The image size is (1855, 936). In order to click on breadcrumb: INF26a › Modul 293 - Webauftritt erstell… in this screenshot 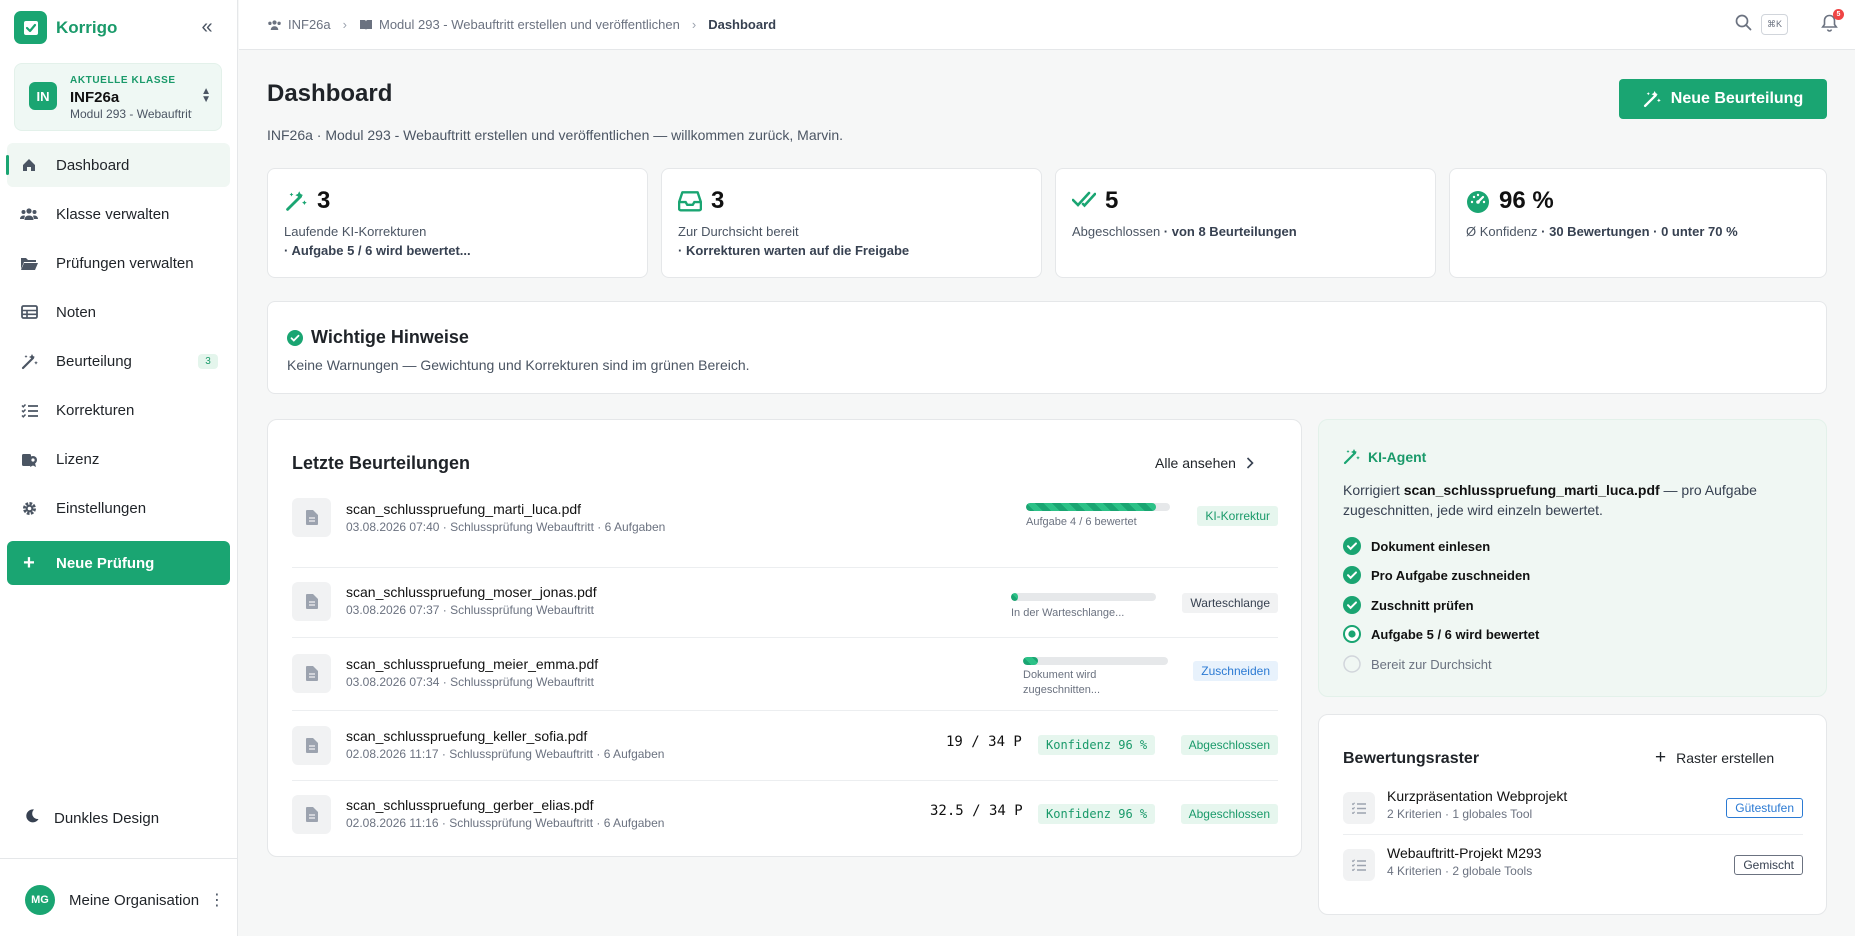, I will do `click(521, 24)`.